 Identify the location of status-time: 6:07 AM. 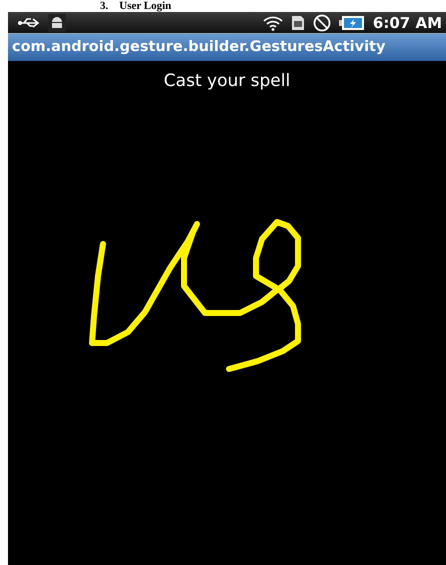
(407, 23).